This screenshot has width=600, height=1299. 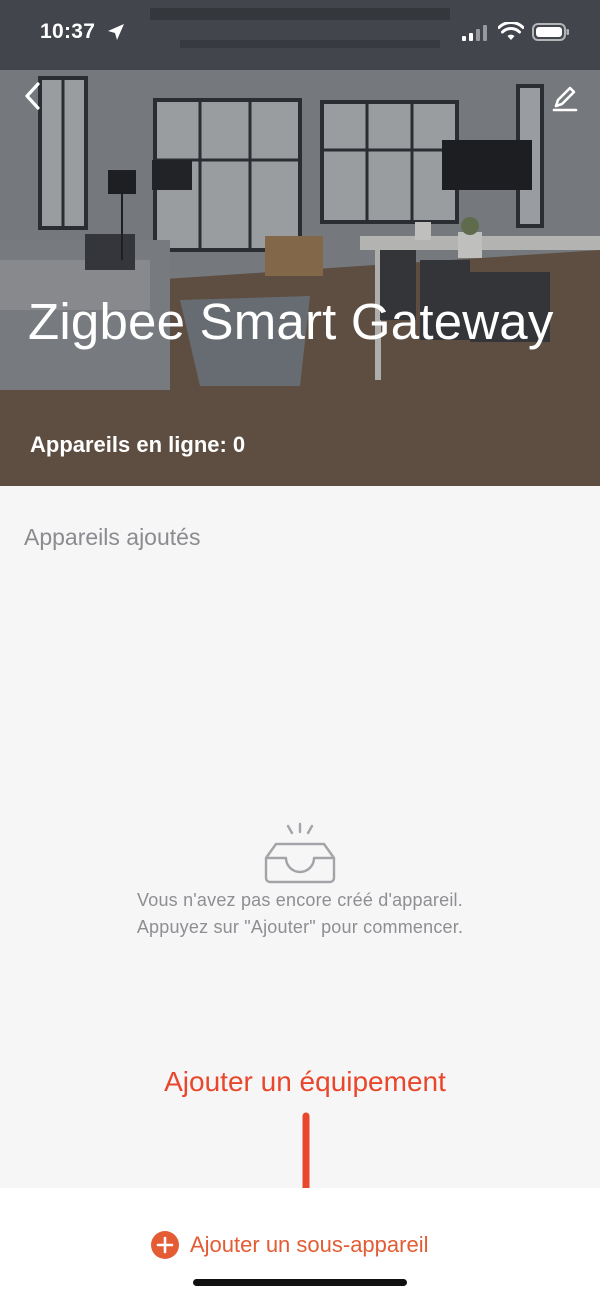 I want to click on edit-pencil-icon, so click(x=565, y=97).